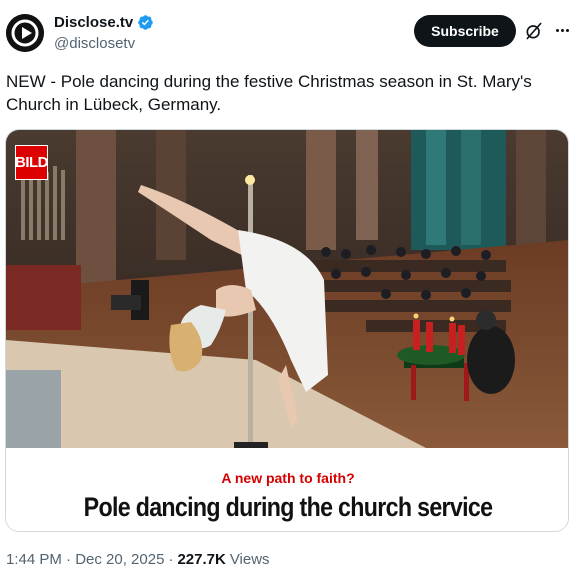  I want to click on media-kicker: A new path to faith?, so click(288, 478).